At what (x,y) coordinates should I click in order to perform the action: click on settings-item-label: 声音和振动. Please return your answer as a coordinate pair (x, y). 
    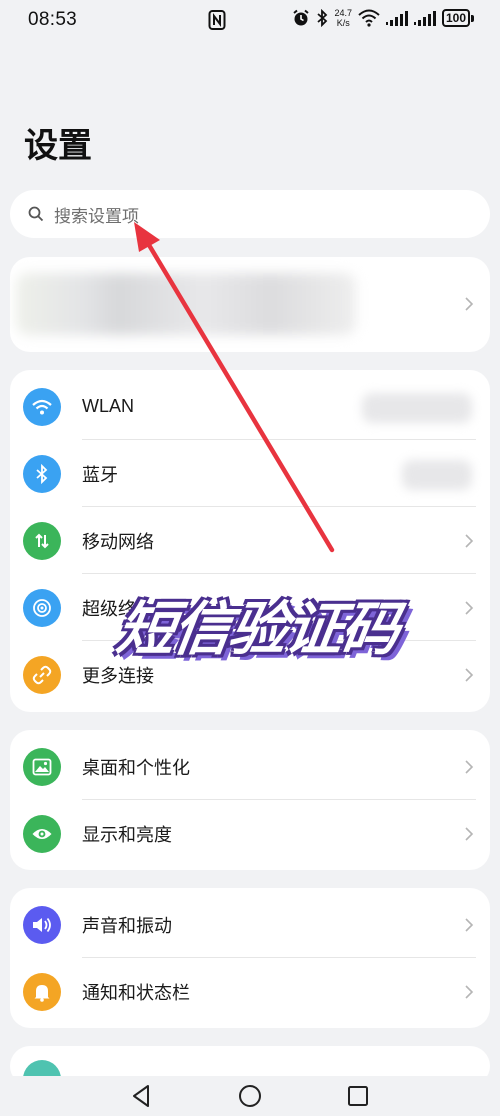
    Looking at the image, I should click on (127, 926).